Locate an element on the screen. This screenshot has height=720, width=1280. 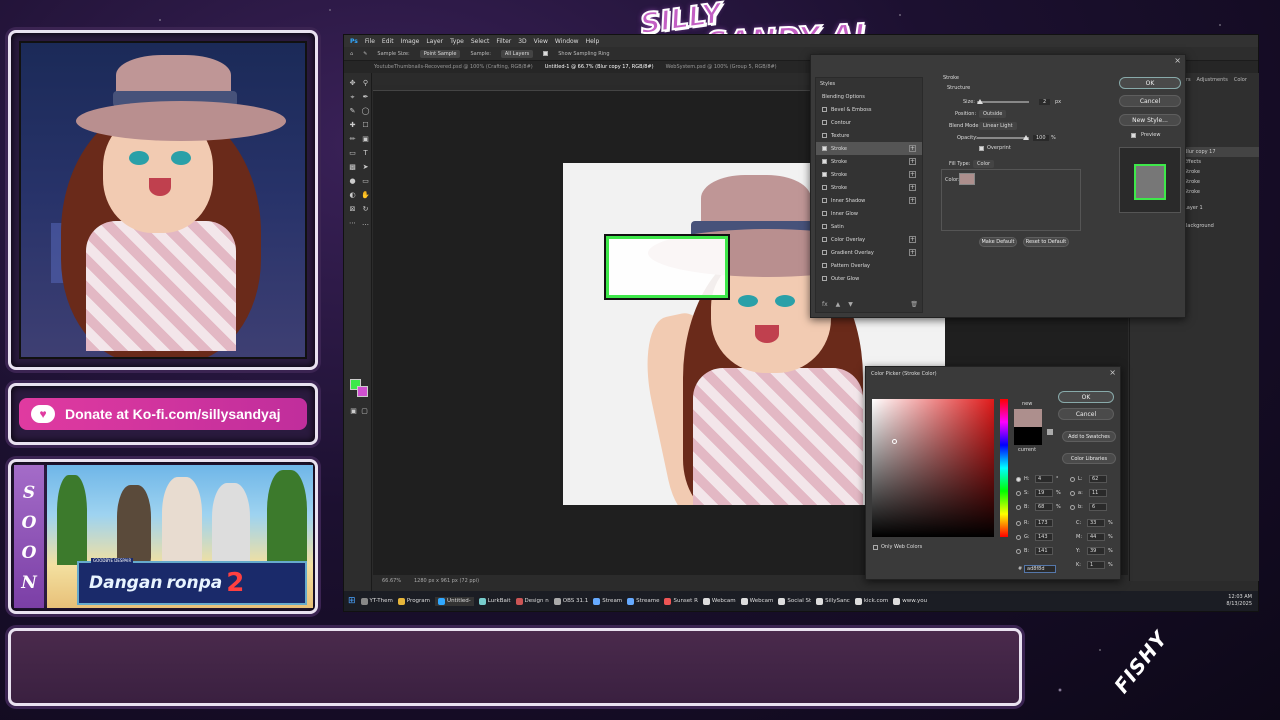
tab-websystem: WebSystem.psd @ 100% (Group 5, RGB/8#) is located at coordinates (721, 67).